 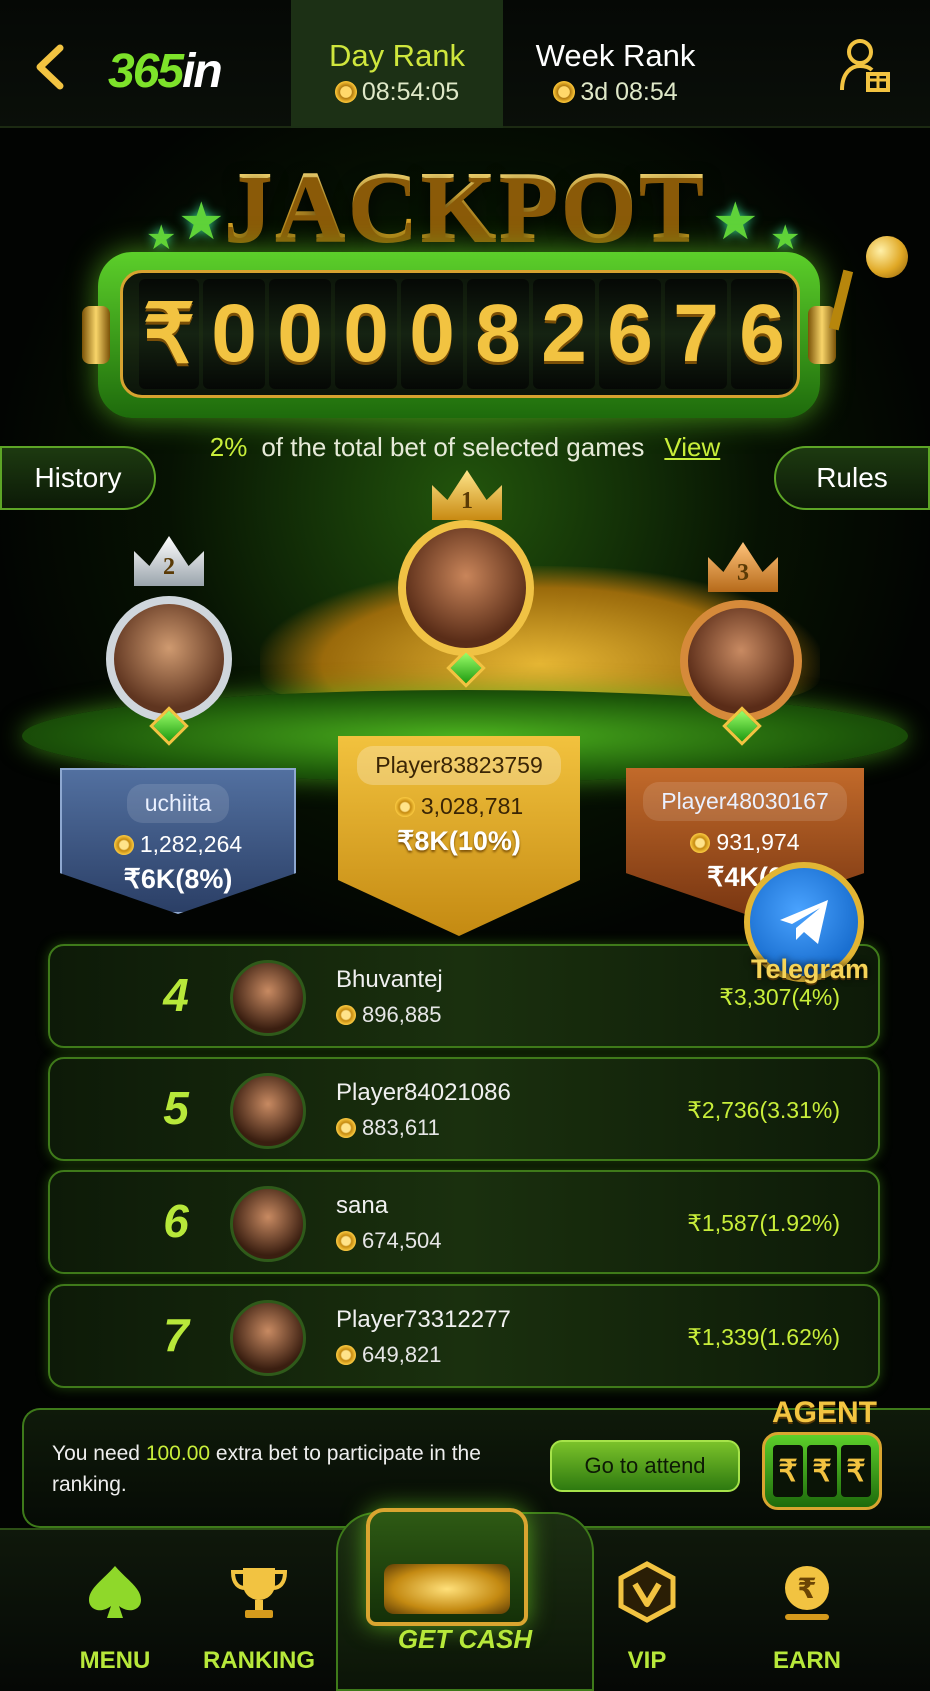 What do you see at coordinates (647, 1592) in the screenshot?
I see `vip-shield-icon` at bounding box center [647, 1592].